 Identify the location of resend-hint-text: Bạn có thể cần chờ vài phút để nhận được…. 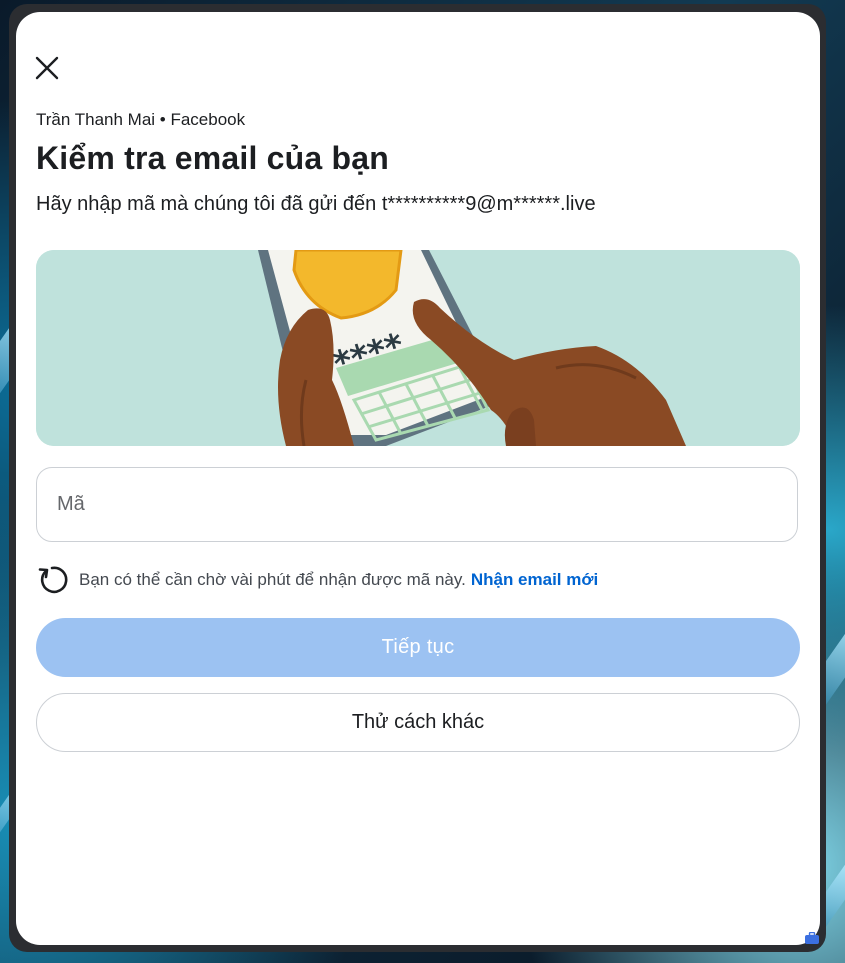
(272, 579).